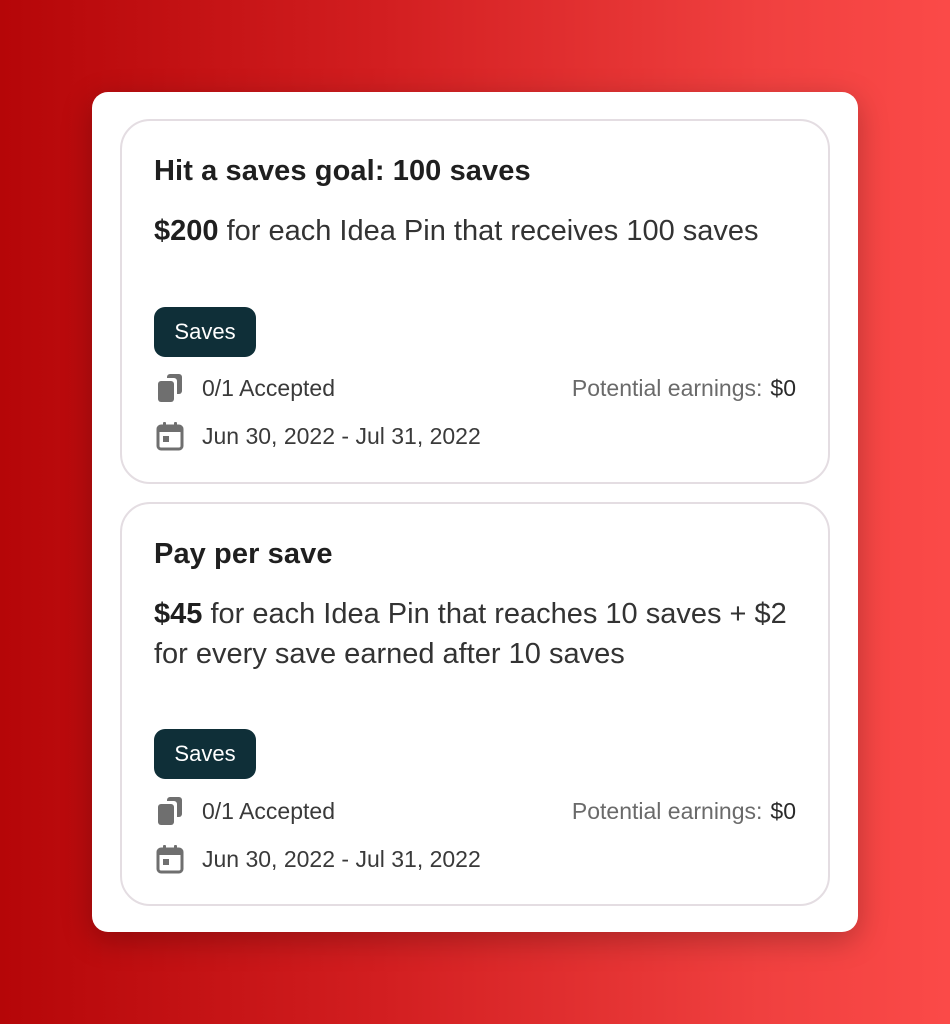 The image size is (950, 1024). Describe the element at coordinates (243, 554) in the screenshot. I see `challenge-title: Pay per save` at that location.